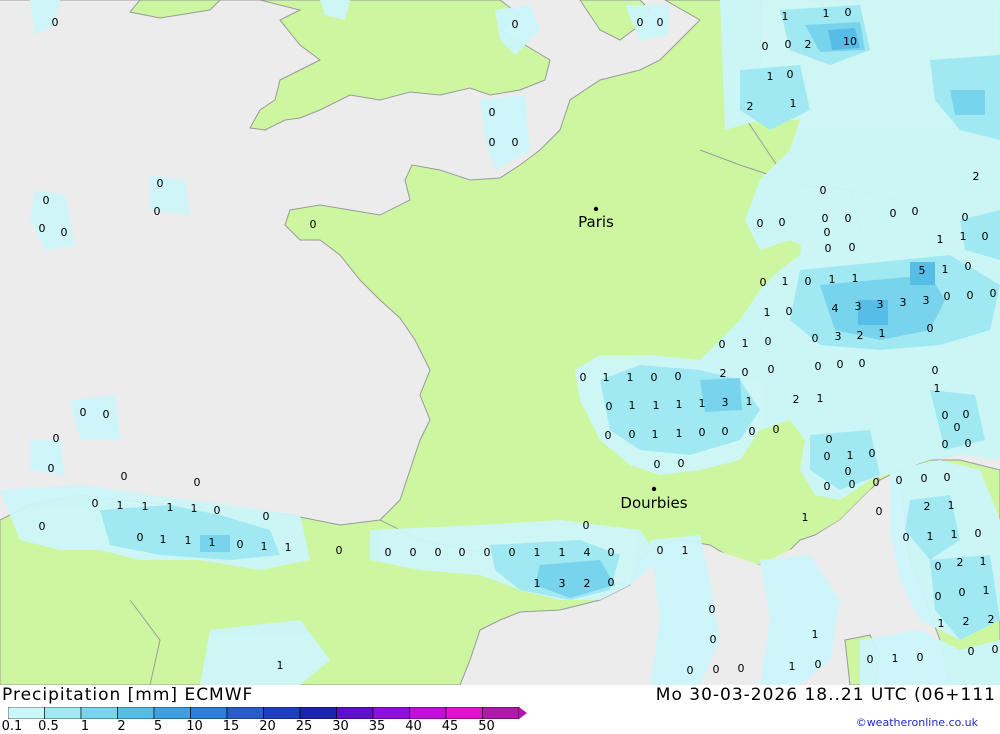 This screenshot has height=734, width=1000. I want to click on legend-tick-label: 0.1, so click(12, 726).